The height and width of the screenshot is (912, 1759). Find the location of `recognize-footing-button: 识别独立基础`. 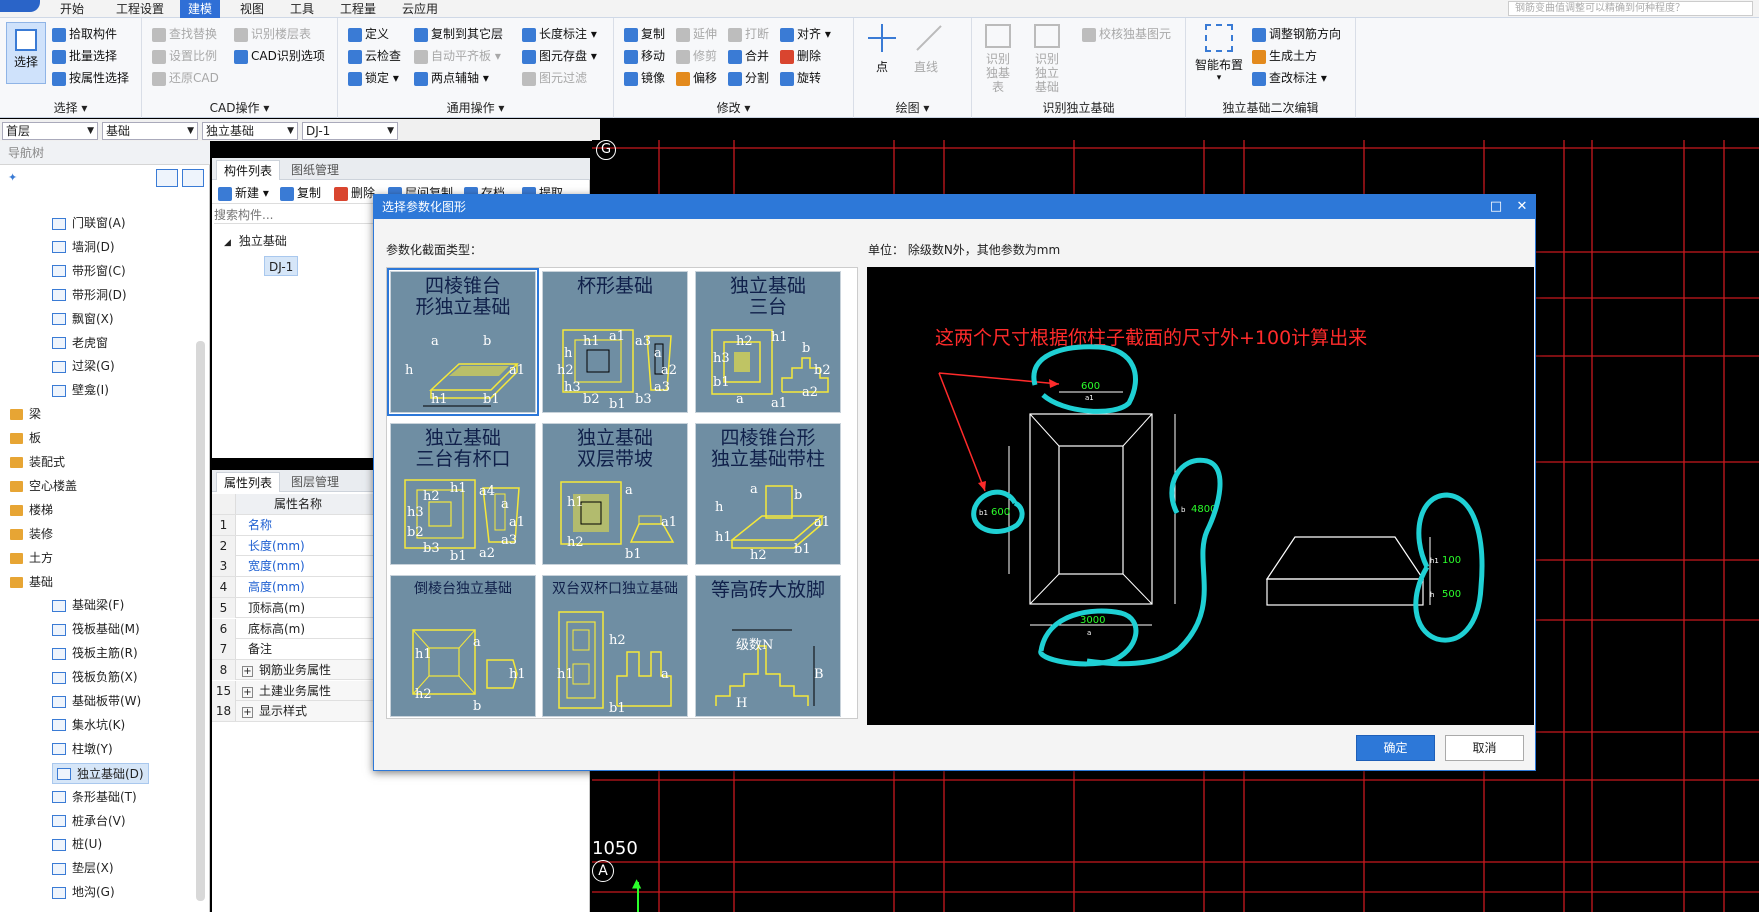

recognize-footing-button: 识别独立基础 is located at coordinates (1047, 59).